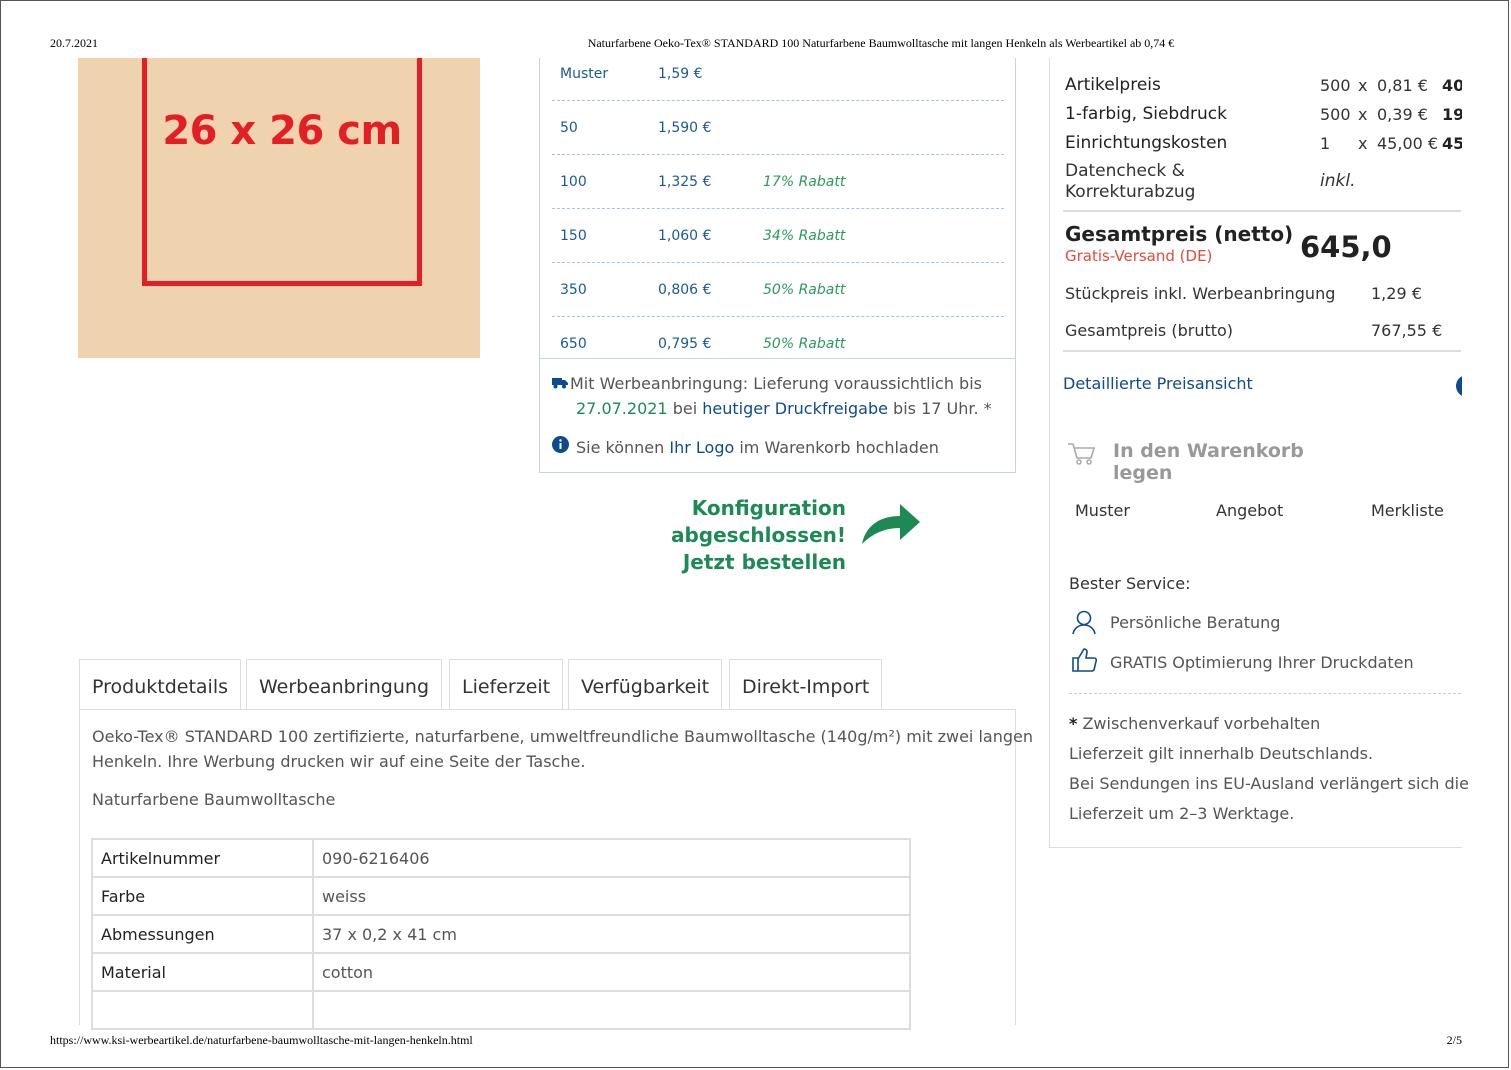 This screenshot has width=1511, height=1070. What do you see at coordinates (202, 858) in the screenshot?
I see `spec-key: Artikelnummer` at bounding box center [202, 858].